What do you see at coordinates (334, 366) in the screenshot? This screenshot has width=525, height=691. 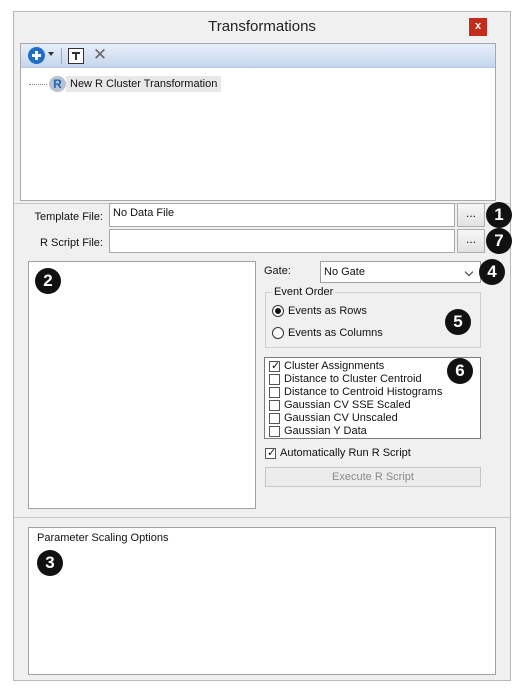 I see `output-option-label: Cluster Assignments` at bounding box center [334, 366].